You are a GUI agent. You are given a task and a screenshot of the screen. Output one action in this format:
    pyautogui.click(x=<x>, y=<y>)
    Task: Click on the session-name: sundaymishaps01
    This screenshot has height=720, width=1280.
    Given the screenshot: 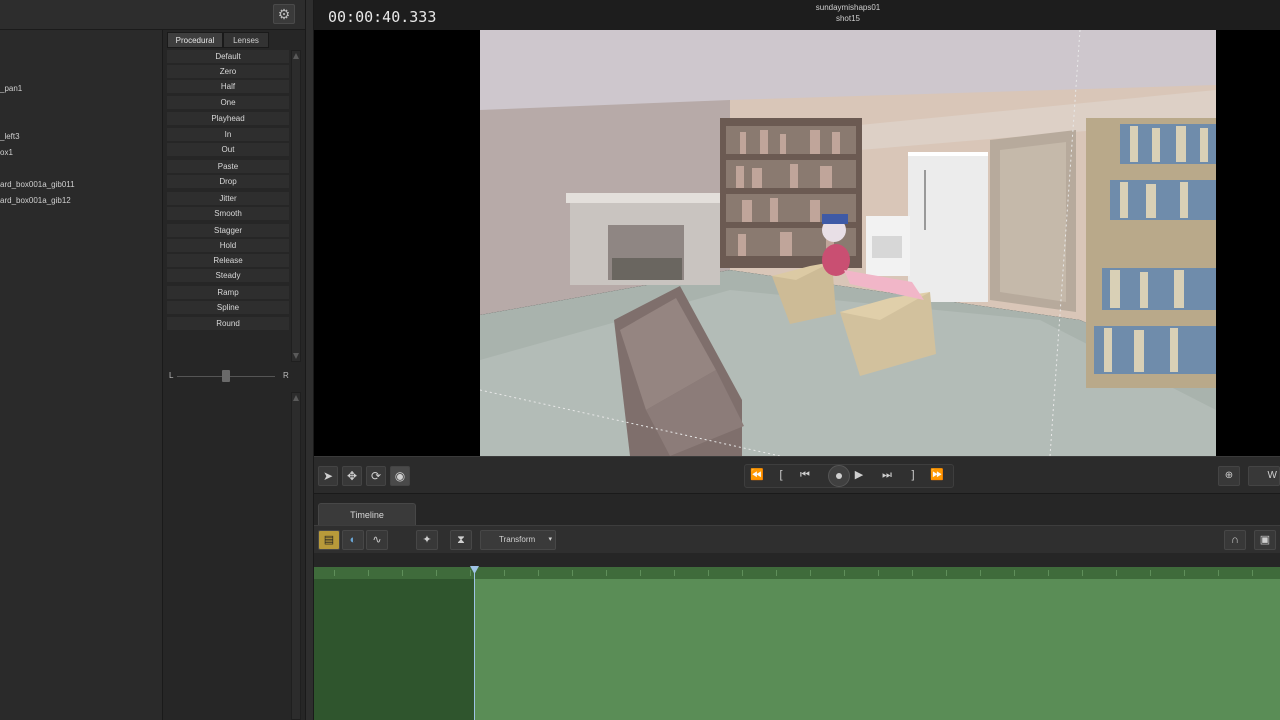 What is the action you would take?
    pyautogui.click(x=848, y=7)
    